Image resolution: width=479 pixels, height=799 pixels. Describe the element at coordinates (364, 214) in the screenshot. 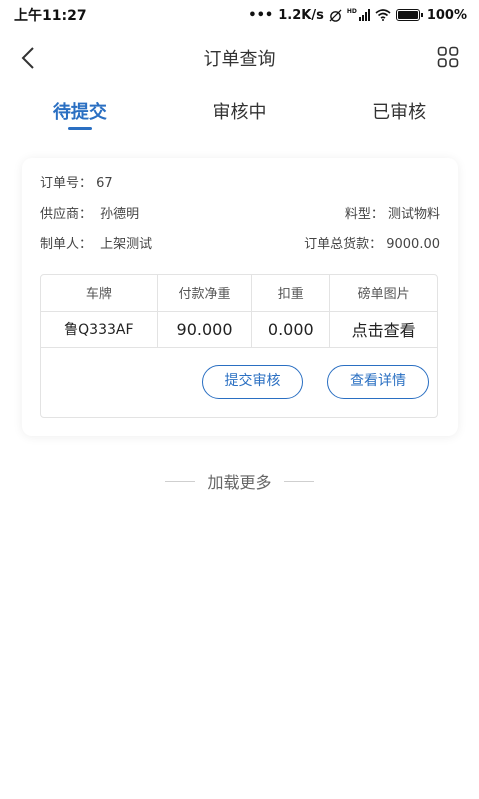

I see `material-label: 料型：` at that location.